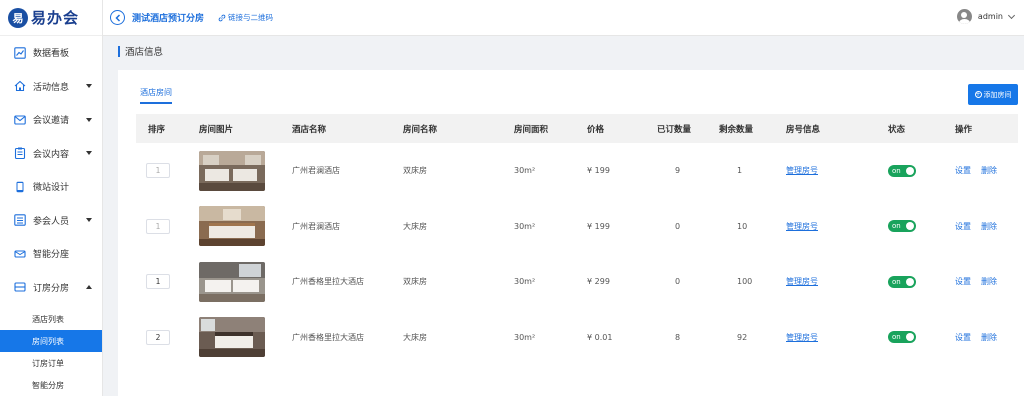 The height and width of the screenshot is (396, 1024). Describe the element at coordinates (216, 129) in the screenshot. I see `col-header: 房间图片` at that location.